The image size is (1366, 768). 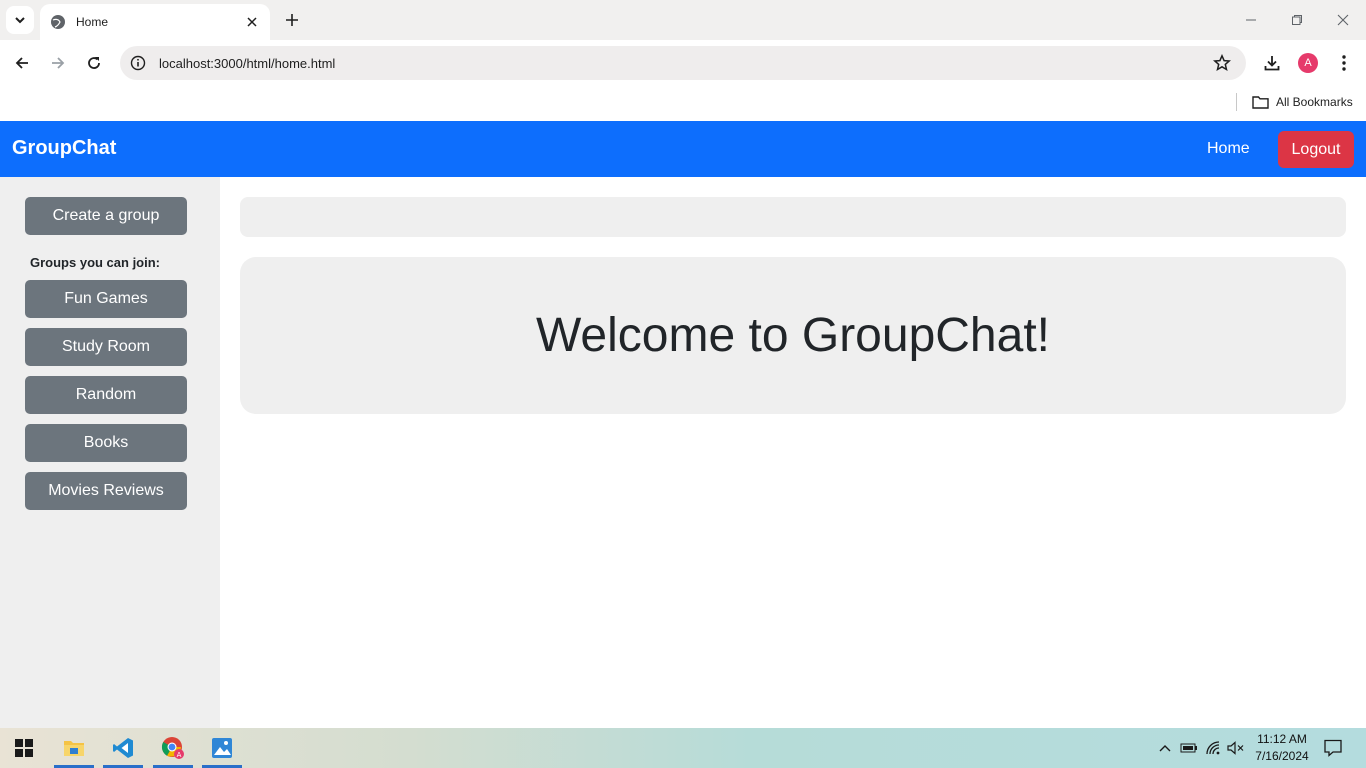 I want to click on arrow-right-icon, so click(x=58, y=63).